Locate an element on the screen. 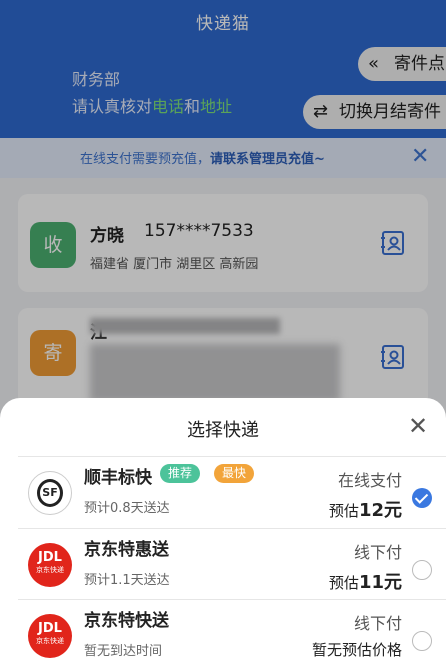 This screenshot has width=446, height=658. payment-method: 在线支付 is located at coordinates (369, 480).